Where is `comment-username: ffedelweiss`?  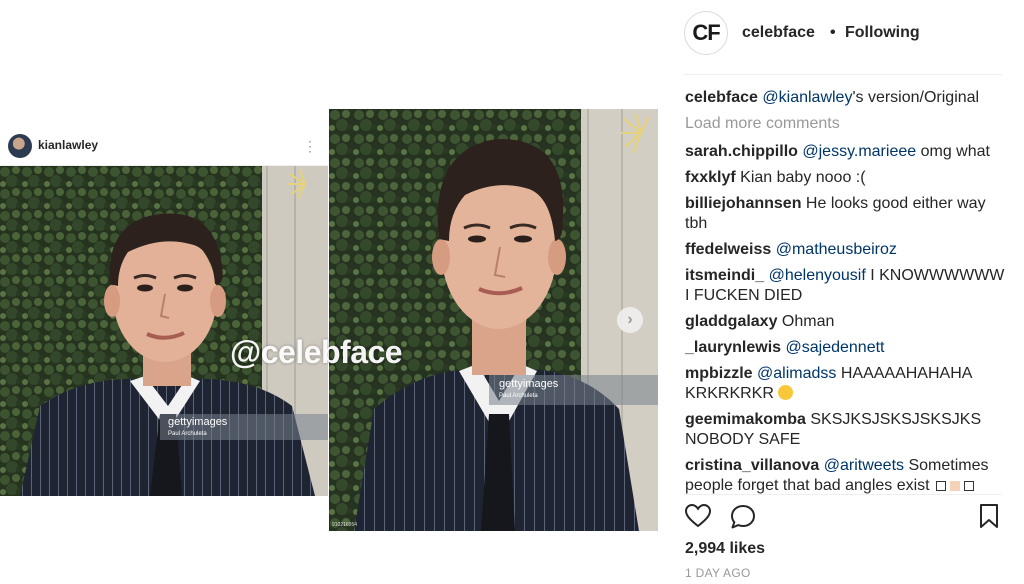 comment-username: ffedelweiss is located at coordinates (728, 249).